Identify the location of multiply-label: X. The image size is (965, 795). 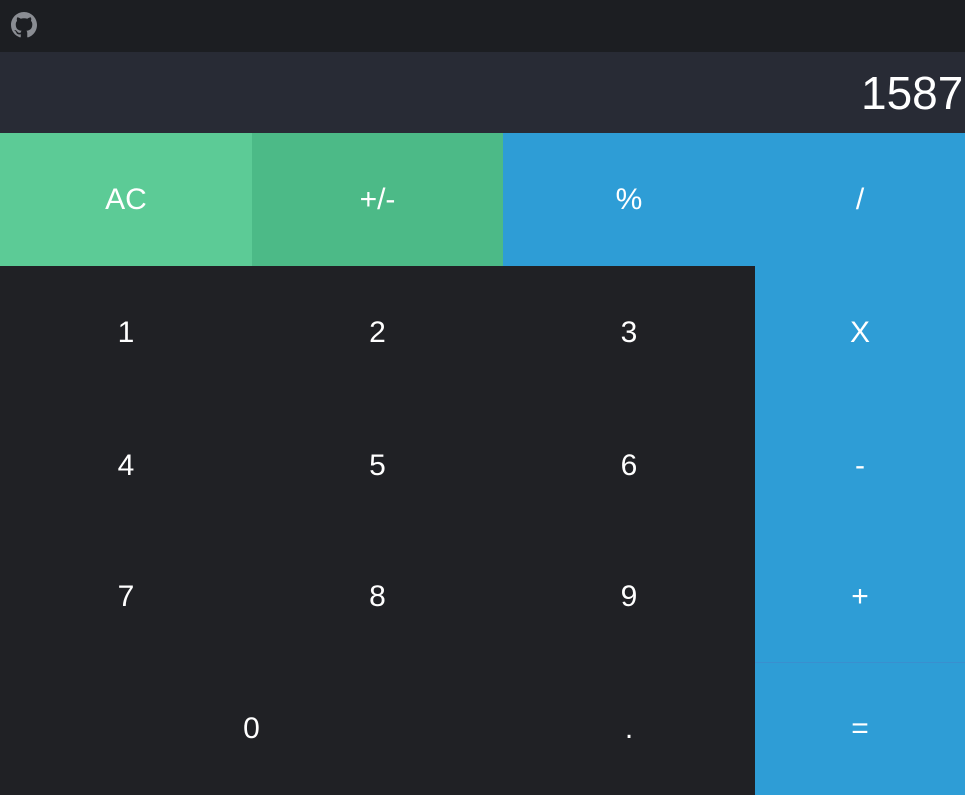
(859, 332).